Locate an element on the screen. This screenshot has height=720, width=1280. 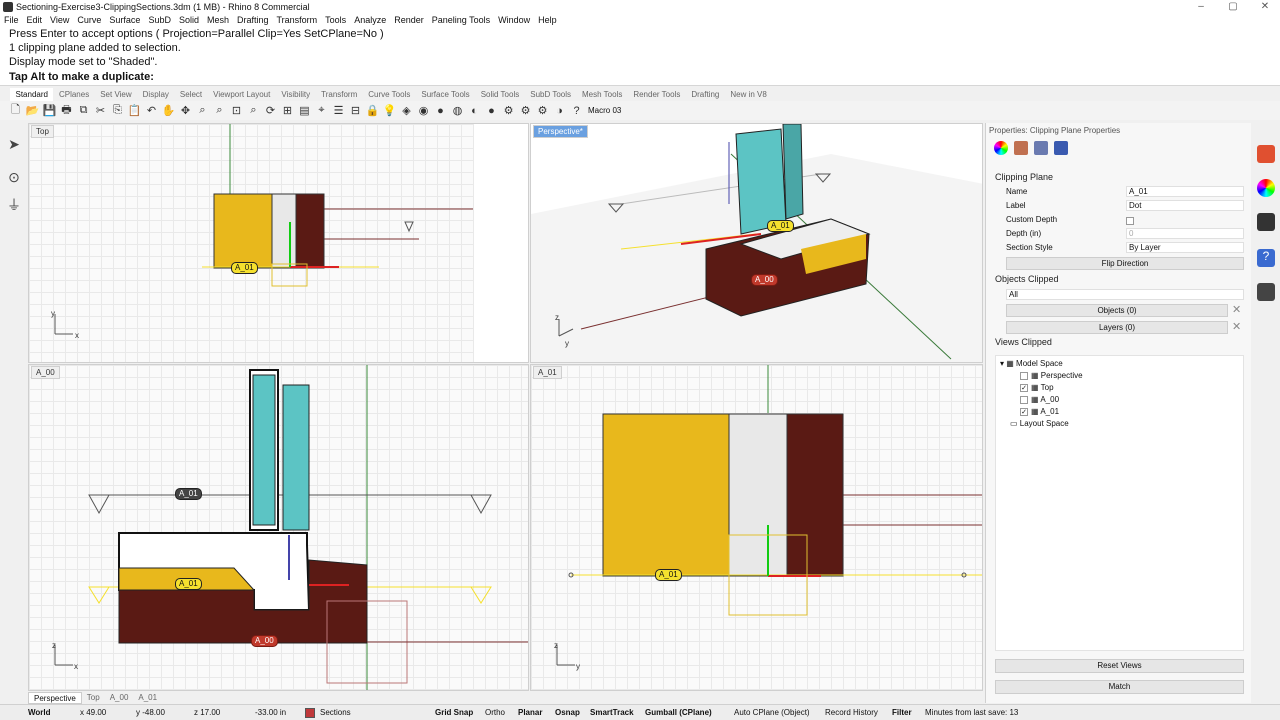
print-icon: 🖶 is located at coordinates (66, 110).